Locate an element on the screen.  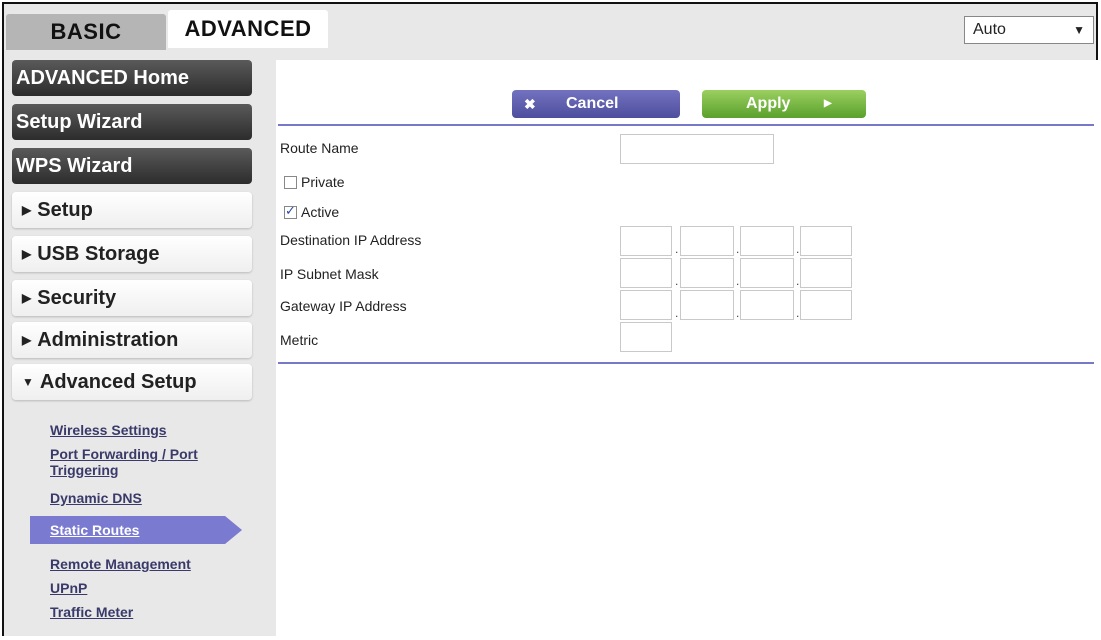
subnet-mask-label: IP Subnet Mask is located at coordinates (329, 274).